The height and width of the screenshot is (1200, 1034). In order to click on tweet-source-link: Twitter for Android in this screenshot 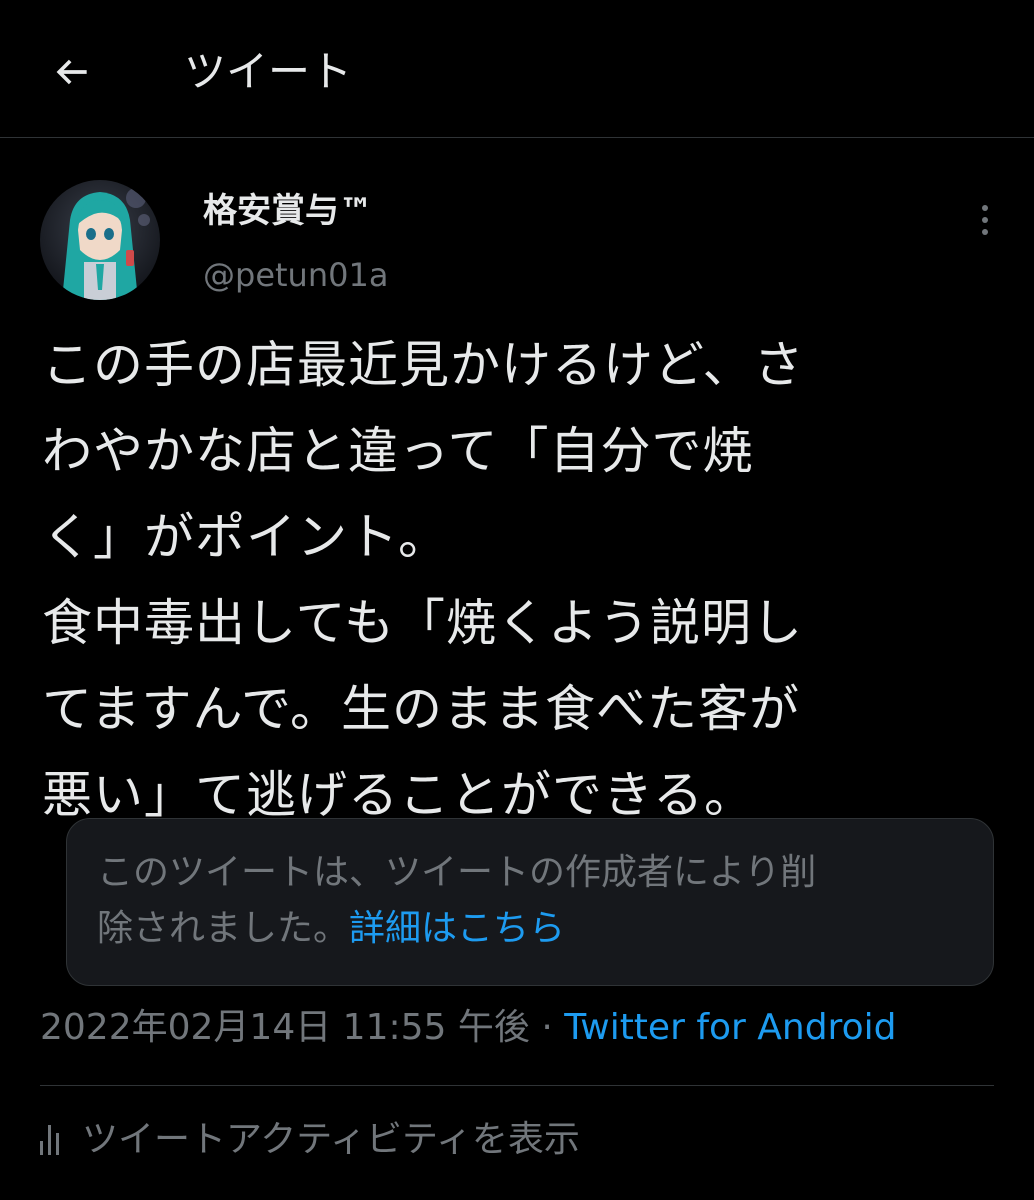, I will do `click(730, 1027)`.